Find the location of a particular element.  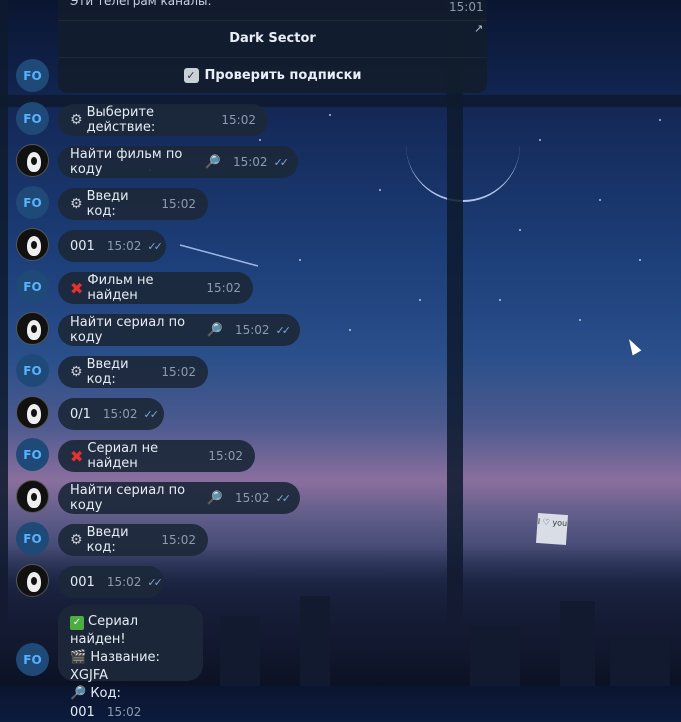

card-time: 15:01 is located at coordinates (466, 7).